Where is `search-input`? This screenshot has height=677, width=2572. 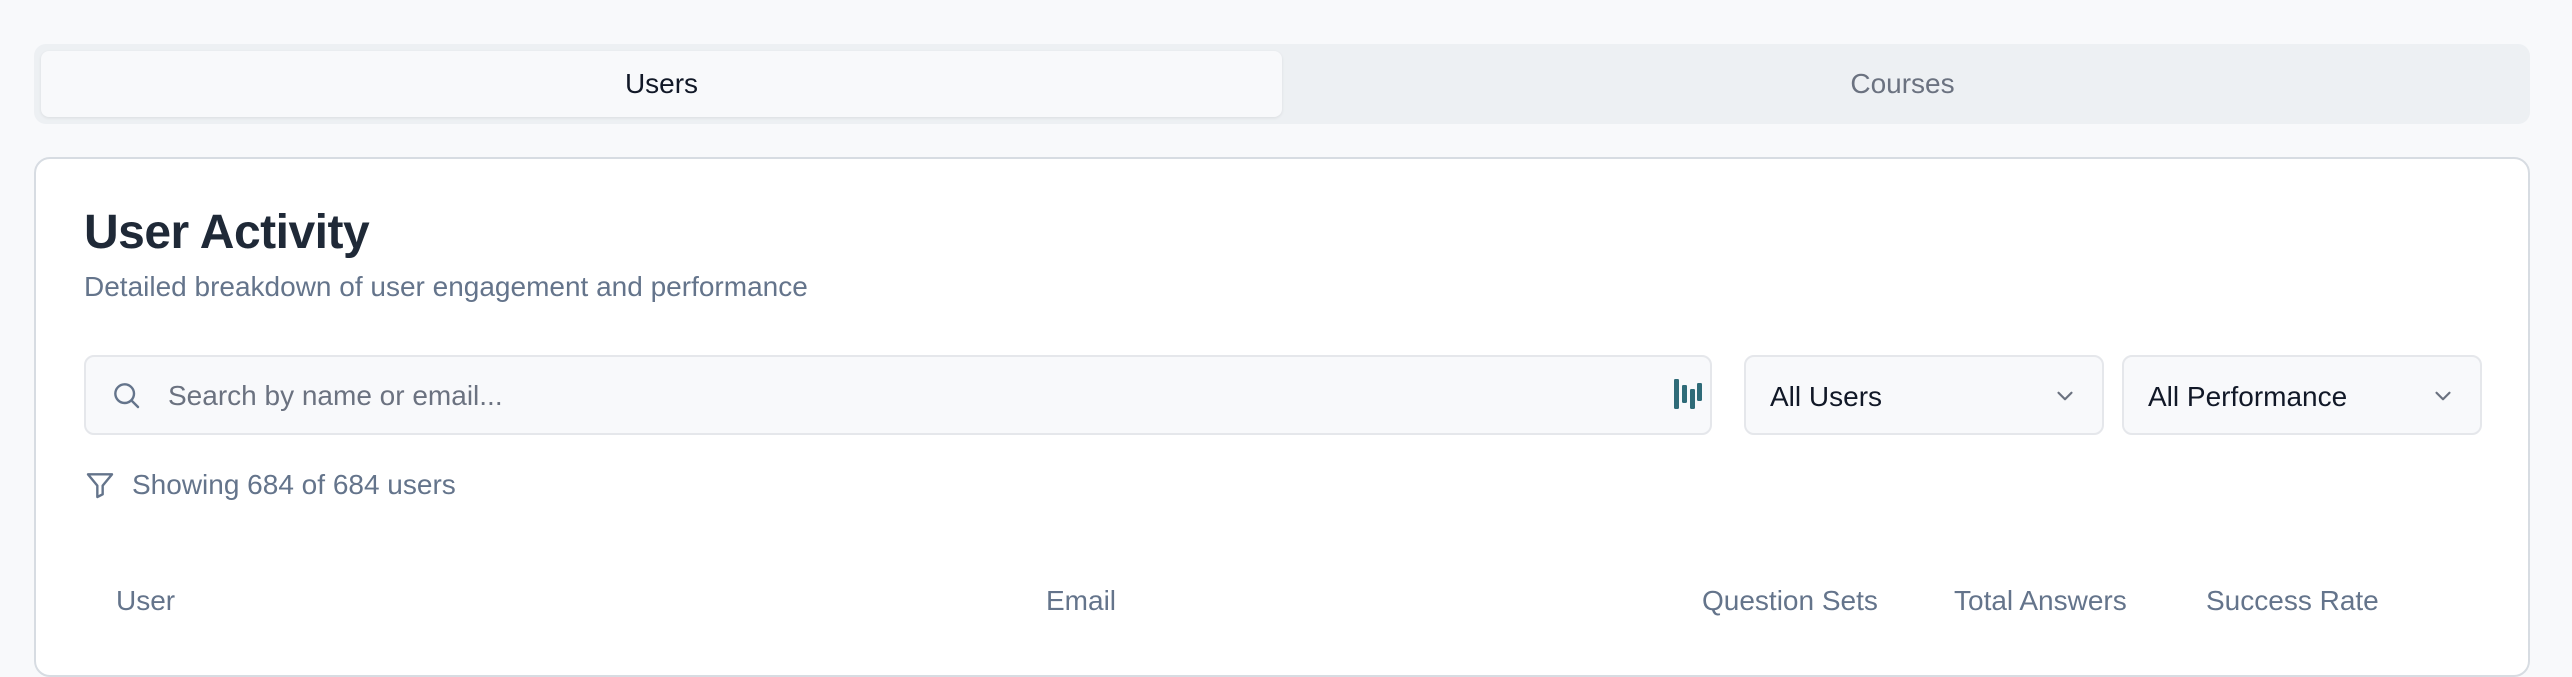
search-input is located at coordinates (908, 396).